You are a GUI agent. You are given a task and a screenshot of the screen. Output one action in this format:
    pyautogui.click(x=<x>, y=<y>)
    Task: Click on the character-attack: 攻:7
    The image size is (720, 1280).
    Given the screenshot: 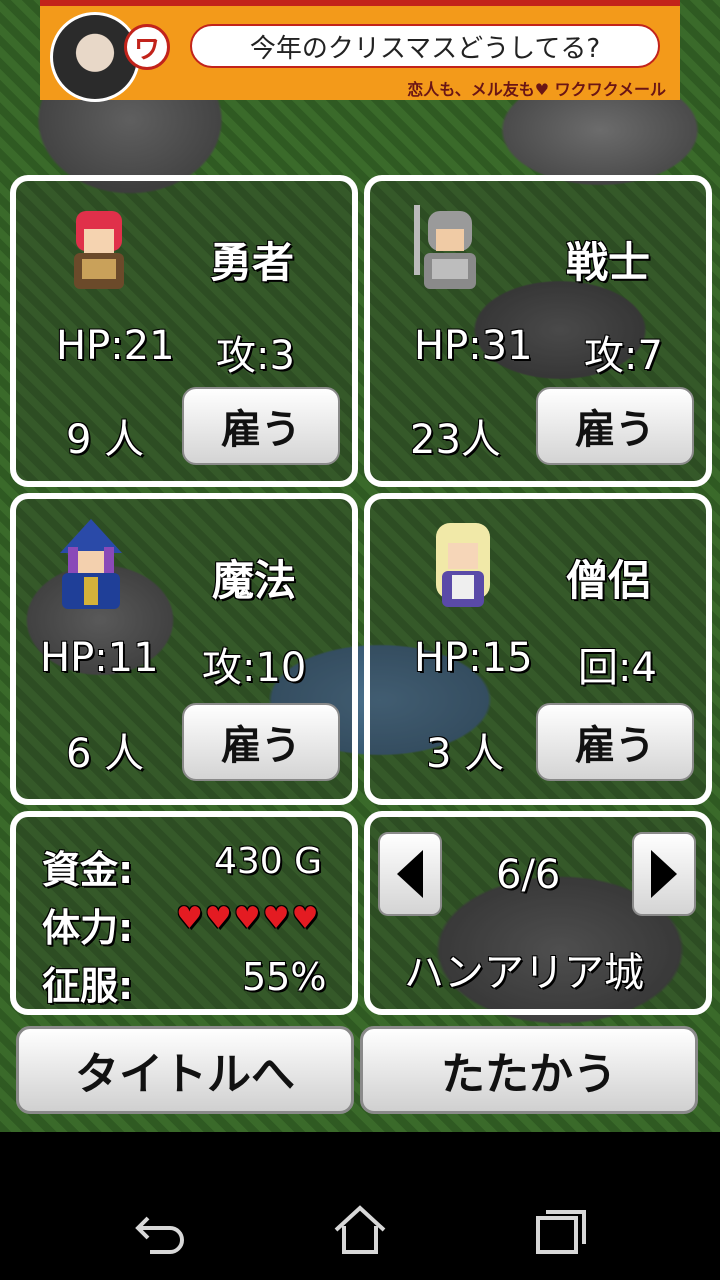 What is the action you would take?
    pyautogui.click(x=623, y=356)
    